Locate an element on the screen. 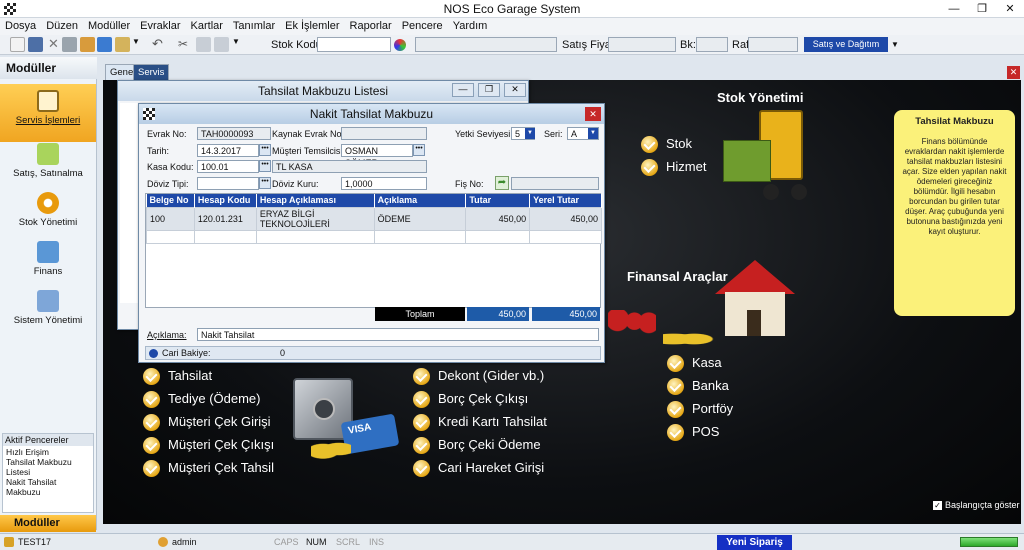 This screenshot has height=550, width=1024. musteri-cek-tahsil-link: Müşteri Çek Tahsil is located at coordinates (208, 470).